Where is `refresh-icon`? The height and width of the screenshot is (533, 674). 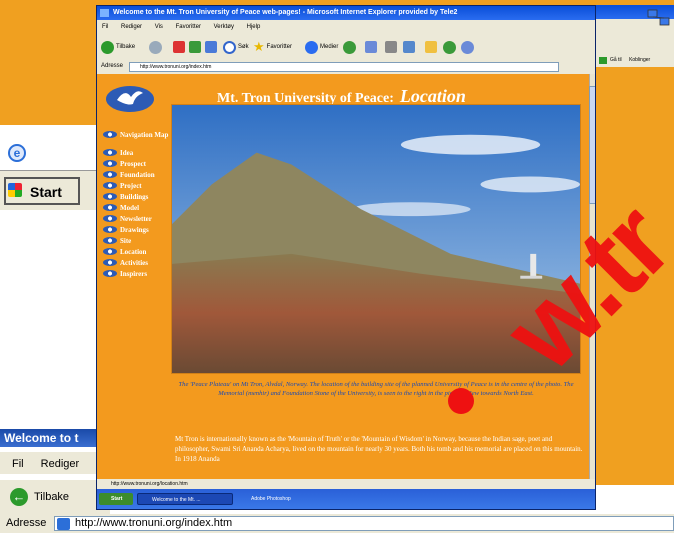
refresh-icon is located at coordinates (195, 47).